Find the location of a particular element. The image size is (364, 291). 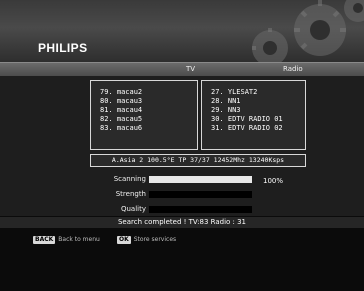

quality-label: Quality is located at coordinates (133, 209).